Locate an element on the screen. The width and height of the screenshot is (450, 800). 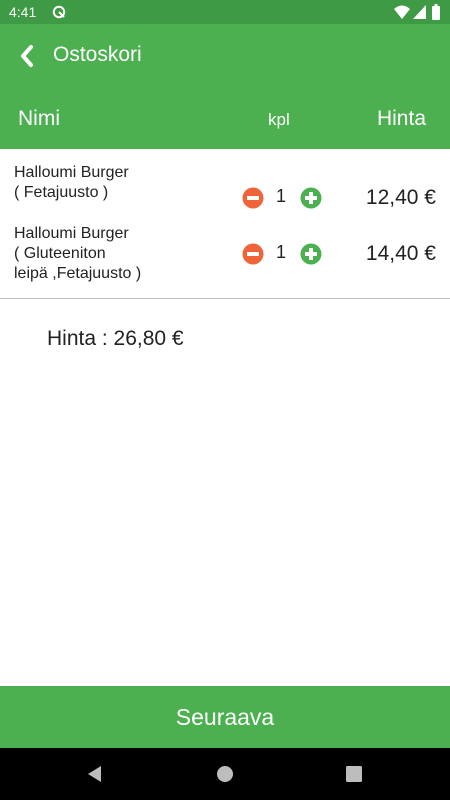
item-name-line: ( Gluteeniton is located at coordinates (60, 253).